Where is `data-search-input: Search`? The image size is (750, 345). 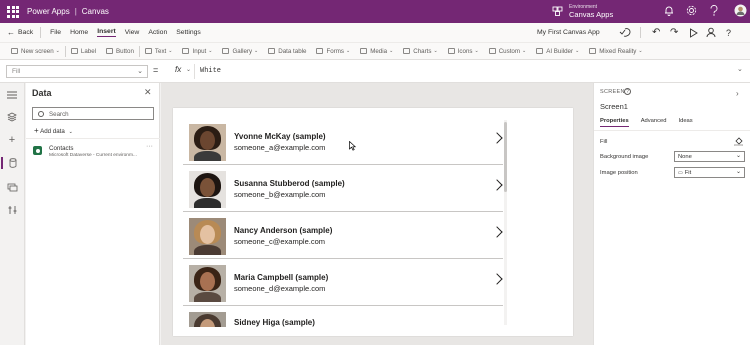
data-search-input: Search is located at coordinates (93, 113).